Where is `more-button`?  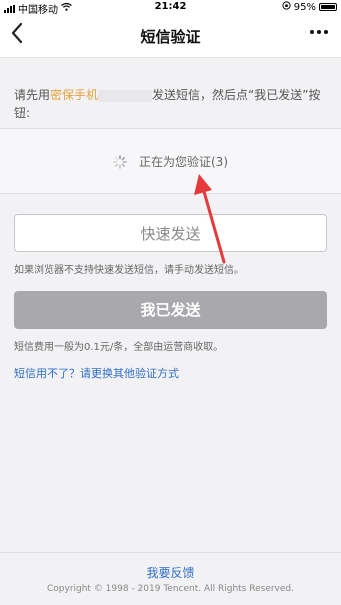 more-button is located at coordinates (319, 34).